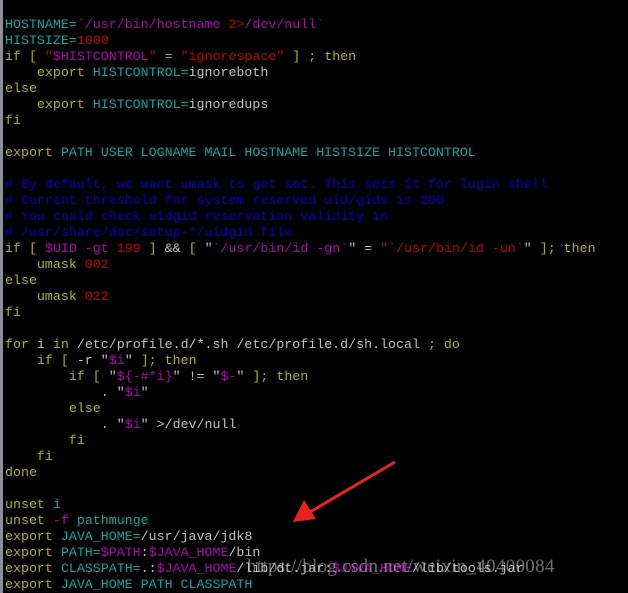 The width and height of the screenshot is (628, 593). I want to click on annotation-arrow-icon, so click(344, 491).